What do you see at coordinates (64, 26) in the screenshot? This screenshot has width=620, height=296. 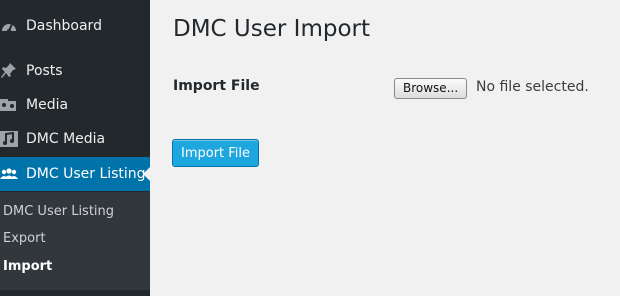 I see `sidebar-item-label: Dashboard` at bounding box center [64, 26].